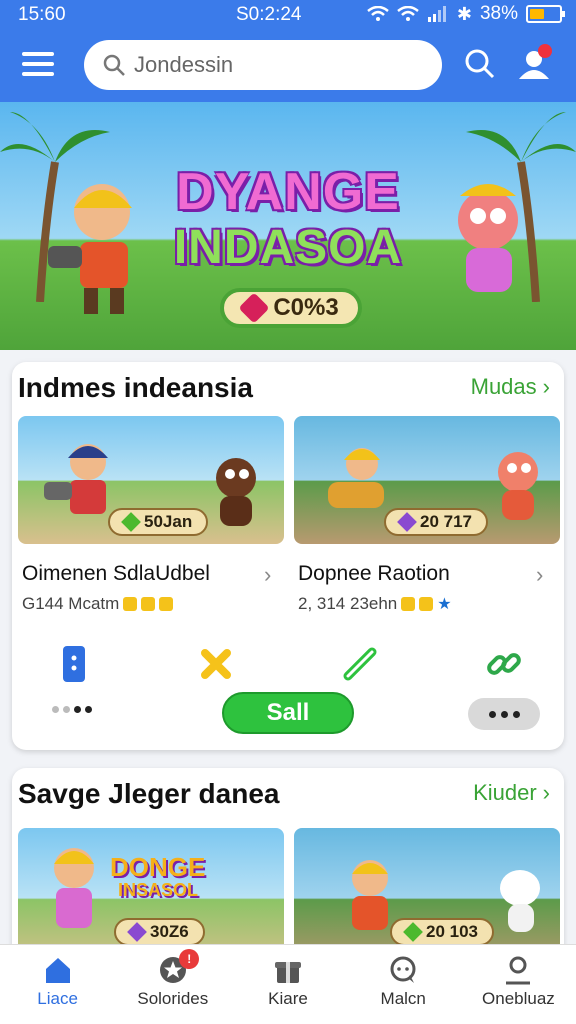 This screenshot has height=1024, width=576. I want to click on thumb-art-subtitle: INSASOL, so click(158, 890).